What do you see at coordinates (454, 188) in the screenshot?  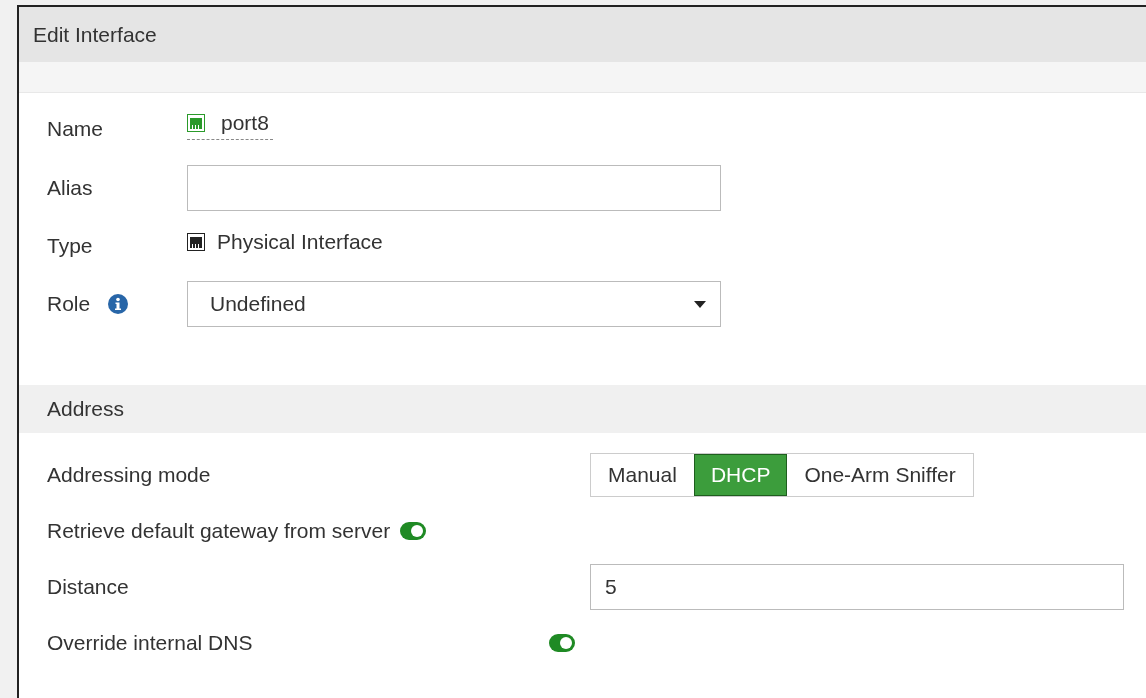 I see `alias-field` at bounding box center [454, 188].